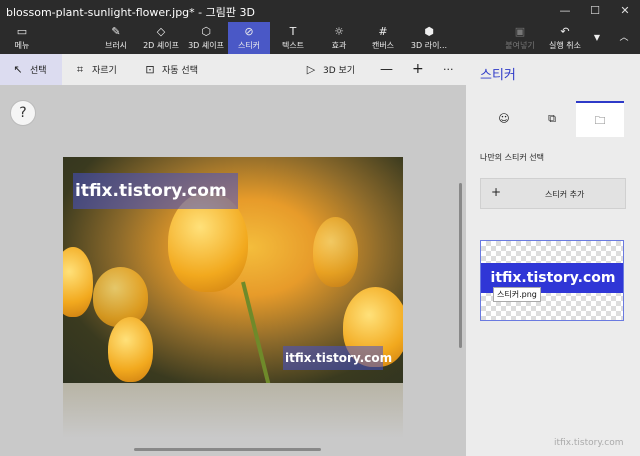 This screenshot has height=456, width=640. I want to click on crop-tool: ⌗ 자르기, so click(95, 69).